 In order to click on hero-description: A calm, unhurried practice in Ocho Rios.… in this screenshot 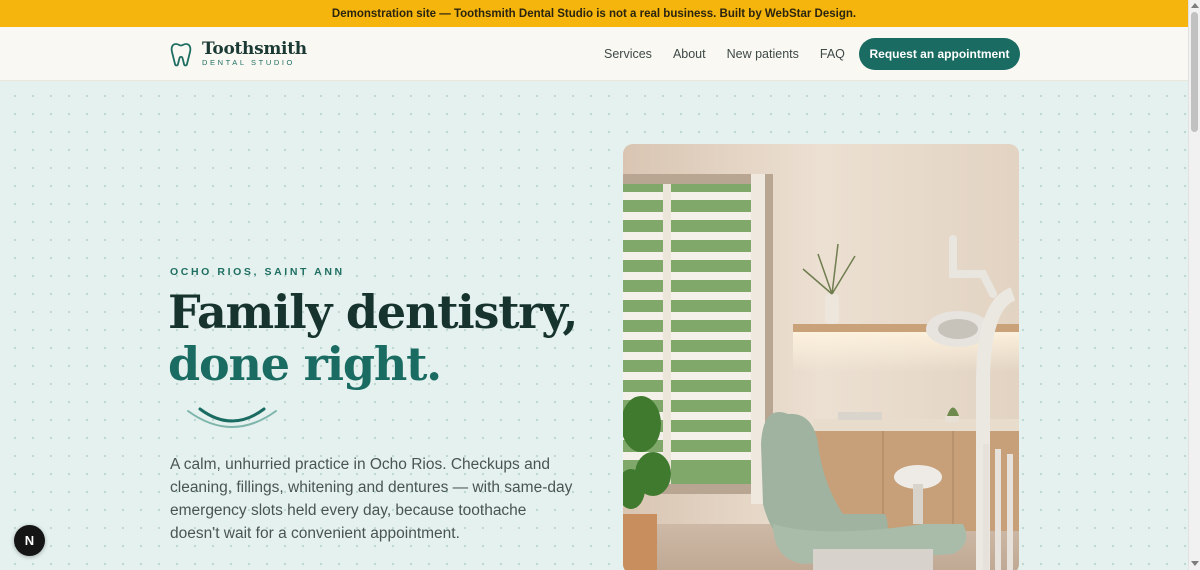, I will do `click(371, 499)`.